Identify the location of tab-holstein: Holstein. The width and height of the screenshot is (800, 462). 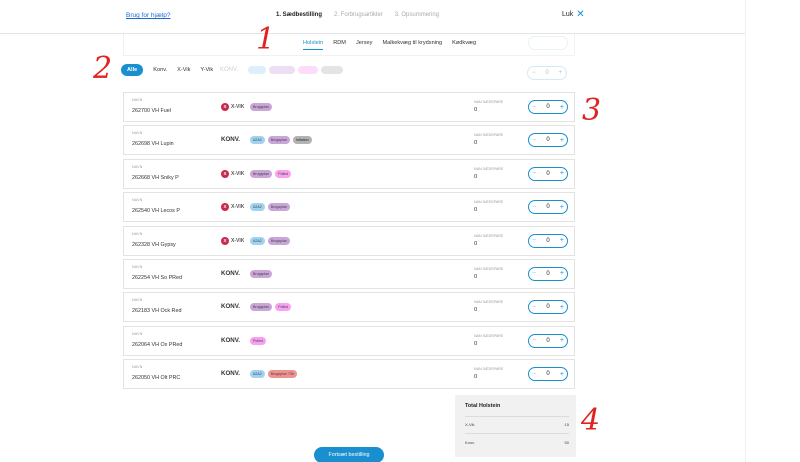
(313, 45).